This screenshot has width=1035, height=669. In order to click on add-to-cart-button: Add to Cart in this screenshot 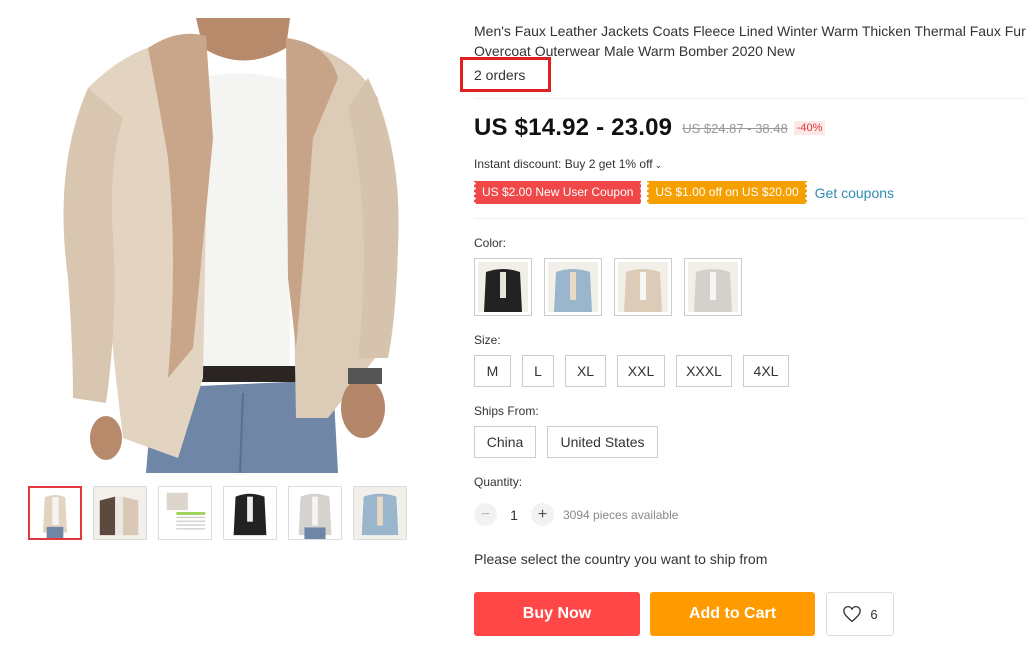, I will do `click(732, 614)`.